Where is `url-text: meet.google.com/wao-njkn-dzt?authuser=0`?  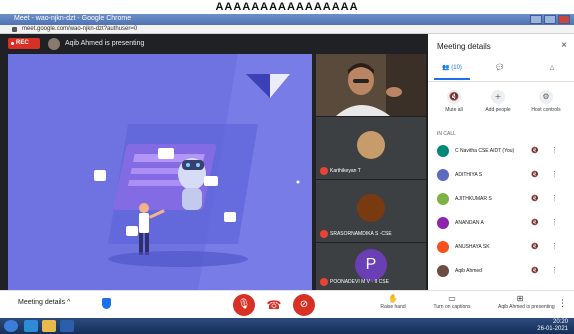 url-text: meet.google.com/wao-njkn-dzt?authuser=0 is located at coordinates (79, 29).